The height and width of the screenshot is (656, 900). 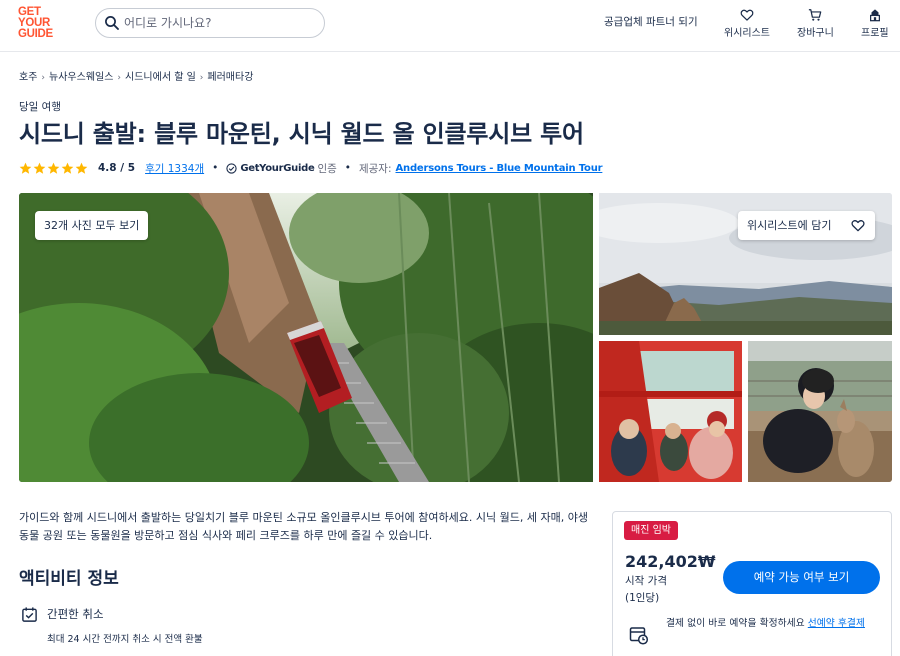 I want to click on feature-free-cancellation: 간편한 취소 최대 24 시간 전까지 취소 시 전액 환불, so click(x=221, y=625).